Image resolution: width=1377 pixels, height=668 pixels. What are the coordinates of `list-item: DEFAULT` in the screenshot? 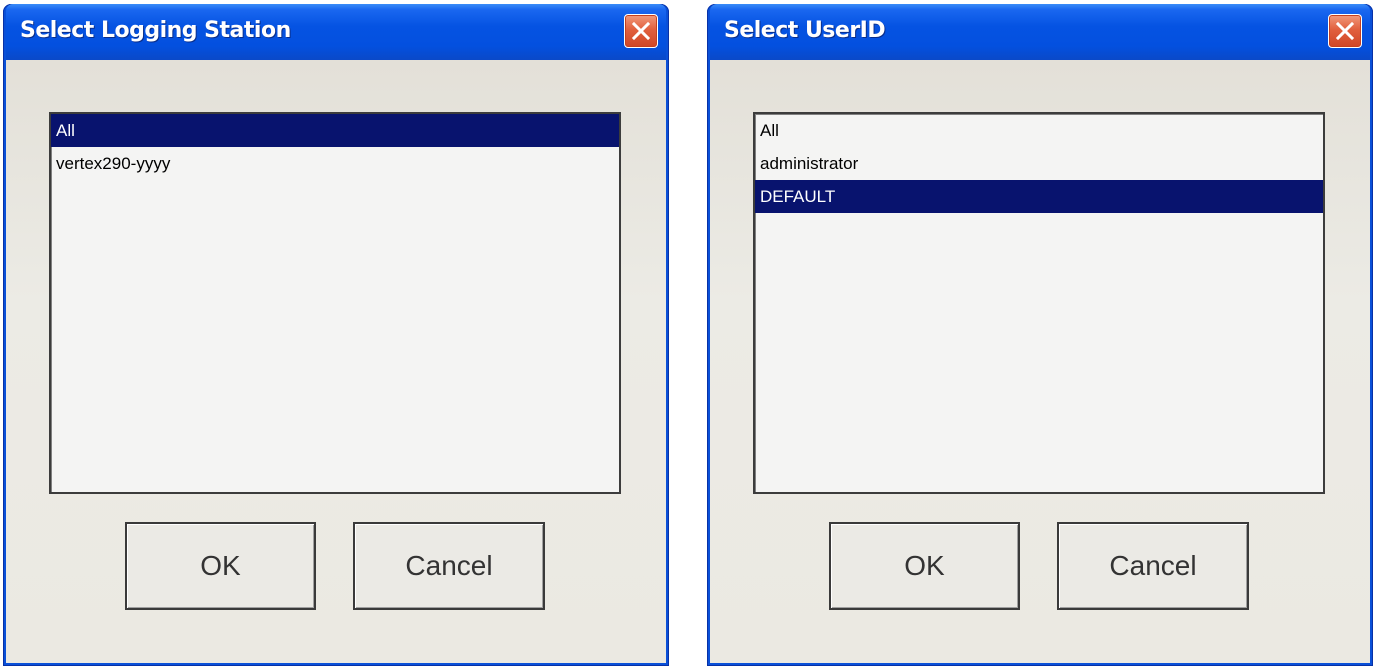 It's located at (1039, 196).